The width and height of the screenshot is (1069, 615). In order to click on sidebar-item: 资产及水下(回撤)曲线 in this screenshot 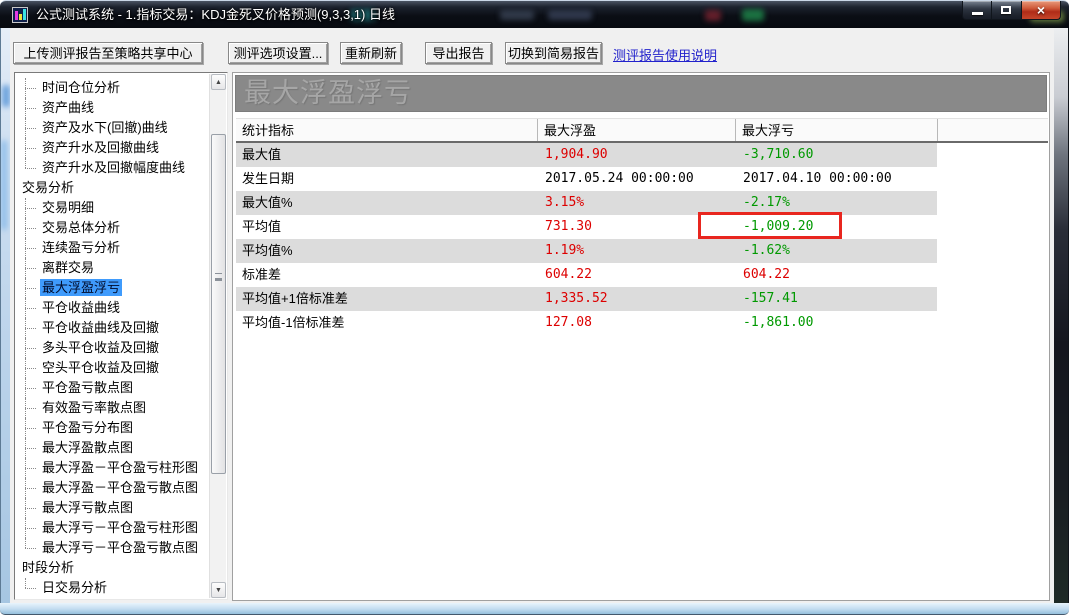, I will do `click(112, 128)`.